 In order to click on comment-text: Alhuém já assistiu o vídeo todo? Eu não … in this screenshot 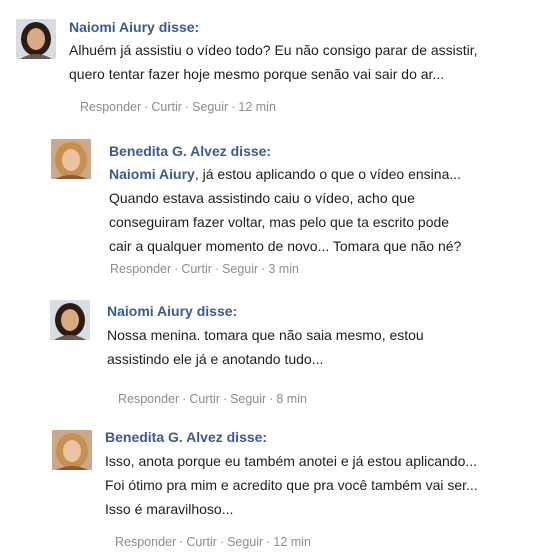, I will do `click(273, 62)`.